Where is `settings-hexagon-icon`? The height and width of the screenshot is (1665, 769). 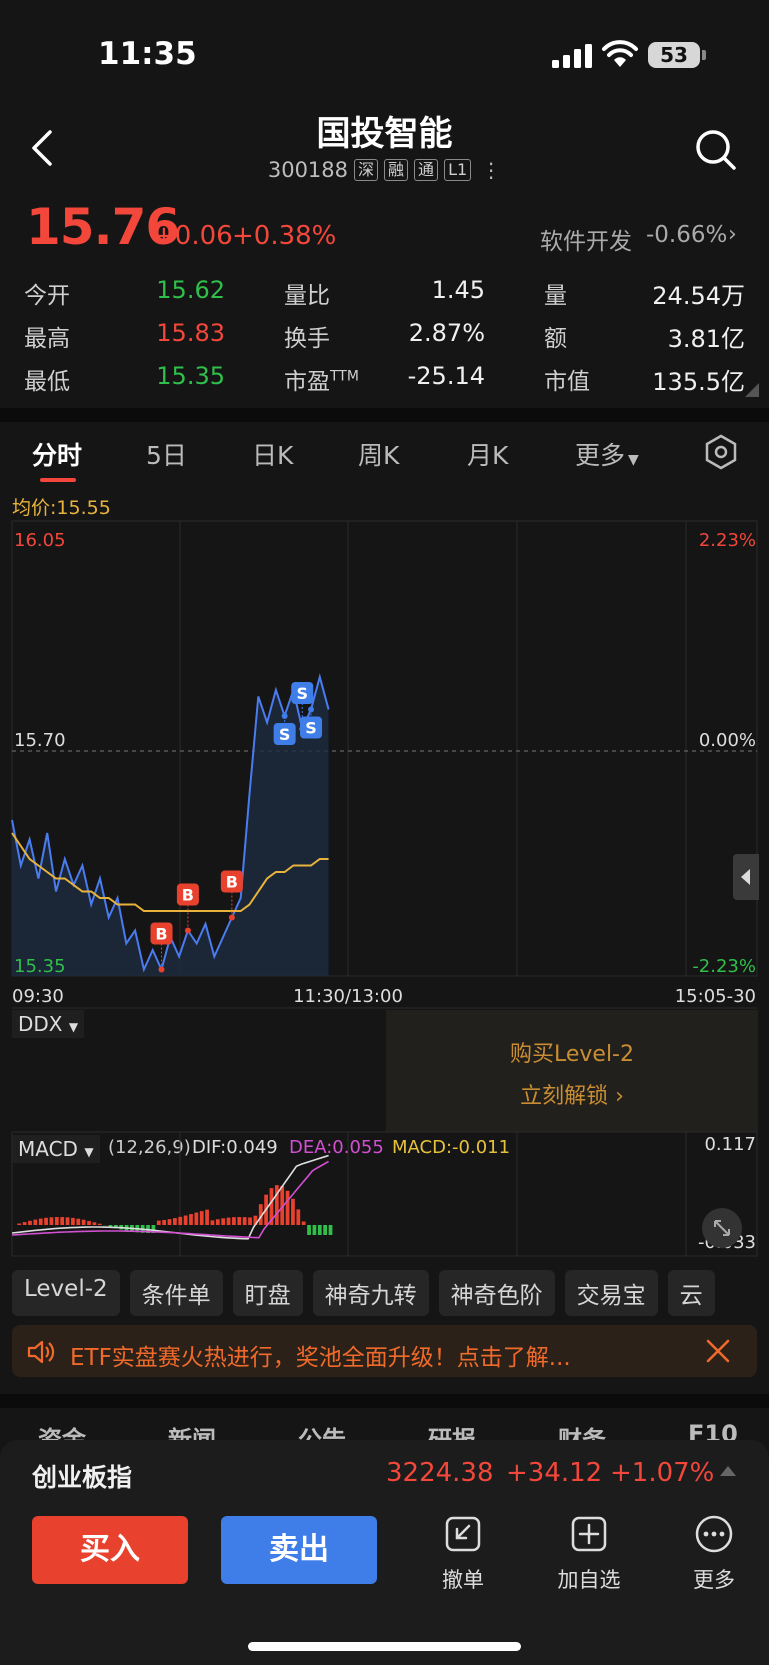 settings-hexagon-icon is located at coordinates (721, 452).